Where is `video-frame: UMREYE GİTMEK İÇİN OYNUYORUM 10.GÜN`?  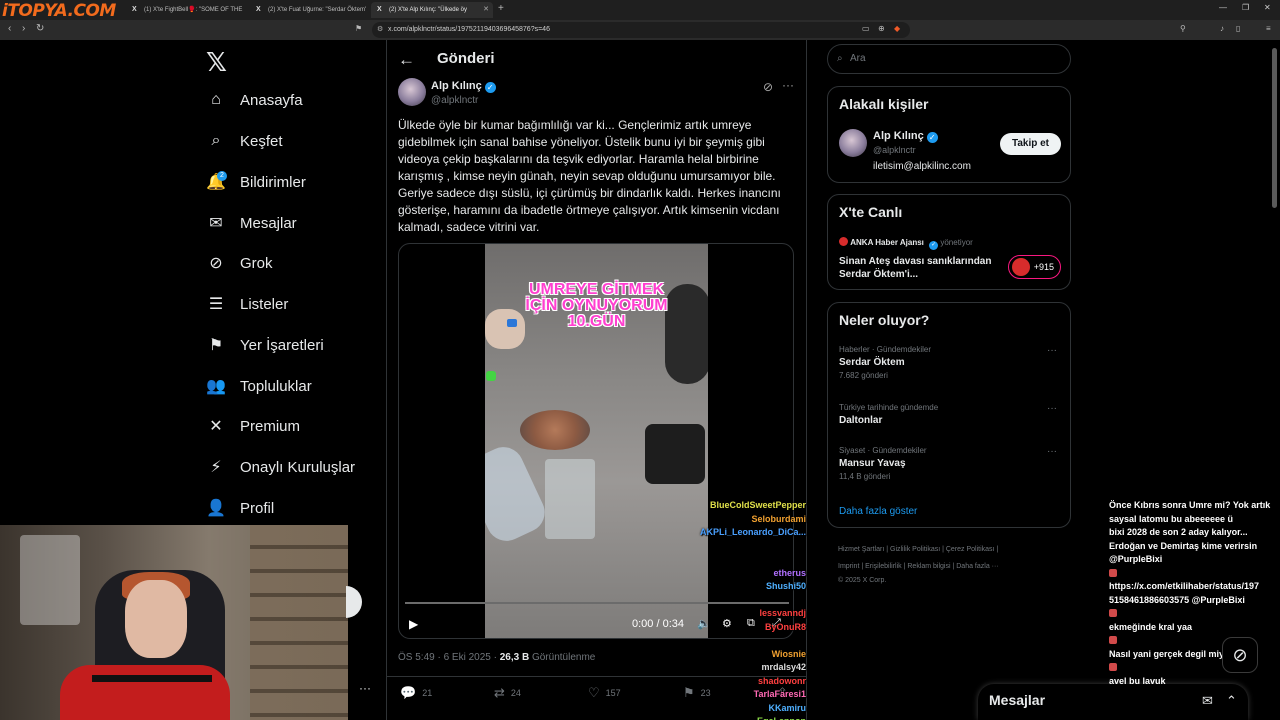
video-frame: UMREYE GİTMEK İÇİN OYNUYORUM 10.GÜN is located at coordinates (596, 441).